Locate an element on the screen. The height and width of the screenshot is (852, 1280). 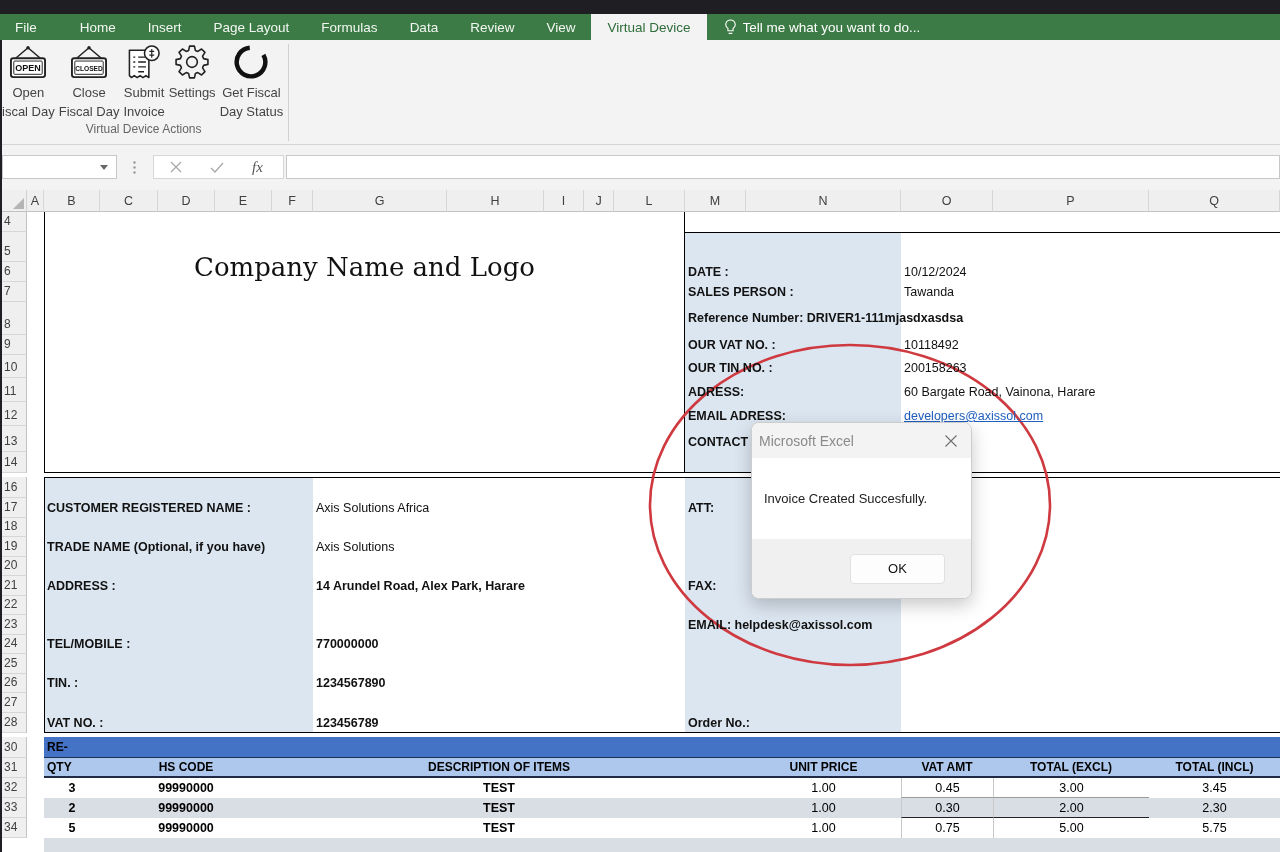
row-header: 11 is located at coordinates (14, 390).